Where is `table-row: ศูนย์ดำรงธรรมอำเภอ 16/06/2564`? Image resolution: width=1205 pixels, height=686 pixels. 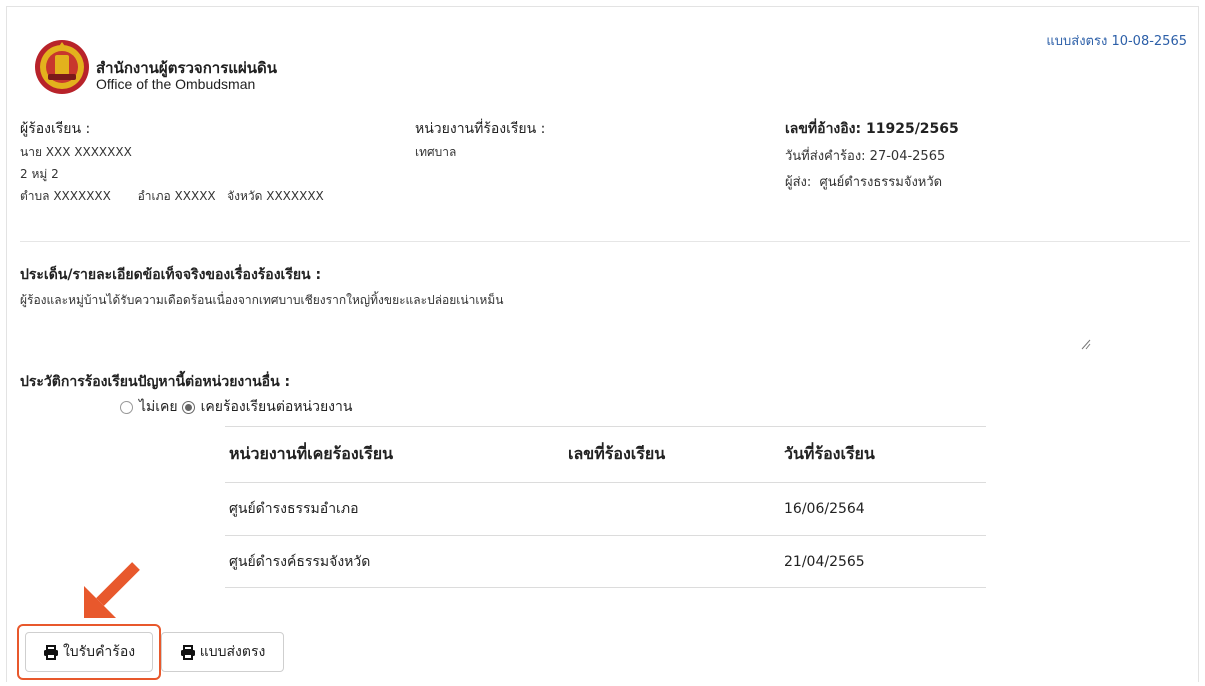
table-row: ศูนย์ดำรงธรรมอำเภอ 16/06/2564 is located at coordinates (605, 508).